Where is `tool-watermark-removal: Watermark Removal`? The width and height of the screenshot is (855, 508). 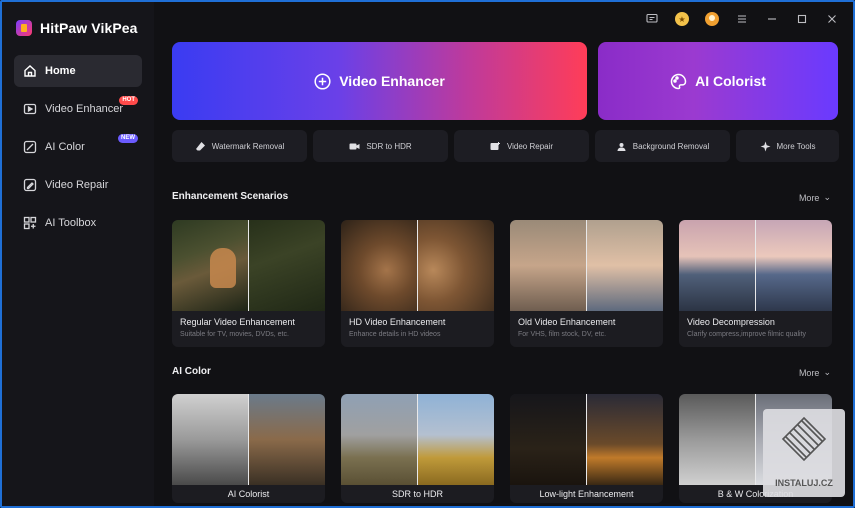
tool-watermark-removal: Watermark Removal is located at coordinates (239, 146).